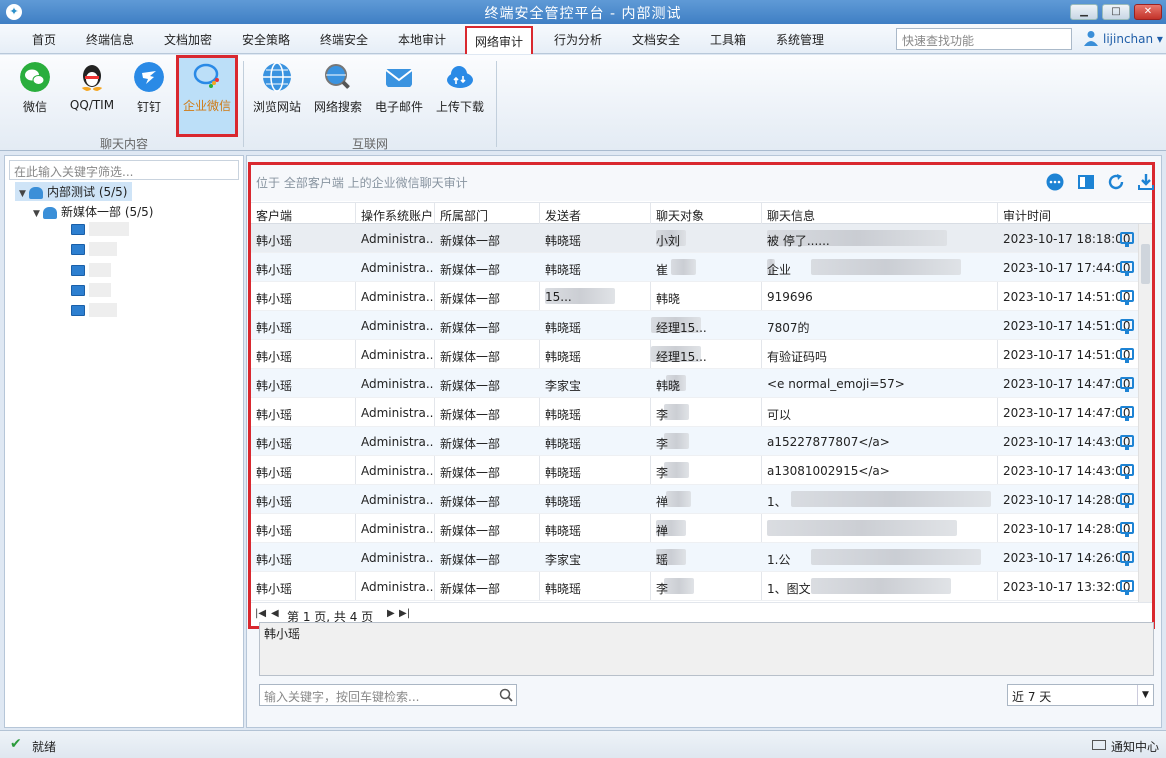 This screenshot has width=1166, height=758. What do you see at coordinates (422, 39) in the screenshot?
I see `tab-local-audit: 本地审计` at bounding box center [422, 39].